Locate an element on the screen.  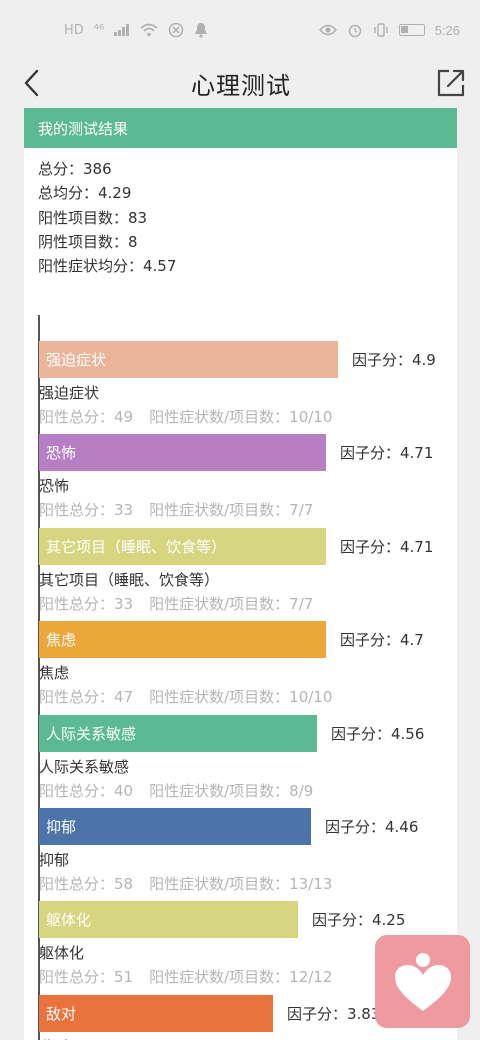
factor-details: 阳性总分：51 阳性症状数/项目数：12/12 is located at coordinates (185, 976).